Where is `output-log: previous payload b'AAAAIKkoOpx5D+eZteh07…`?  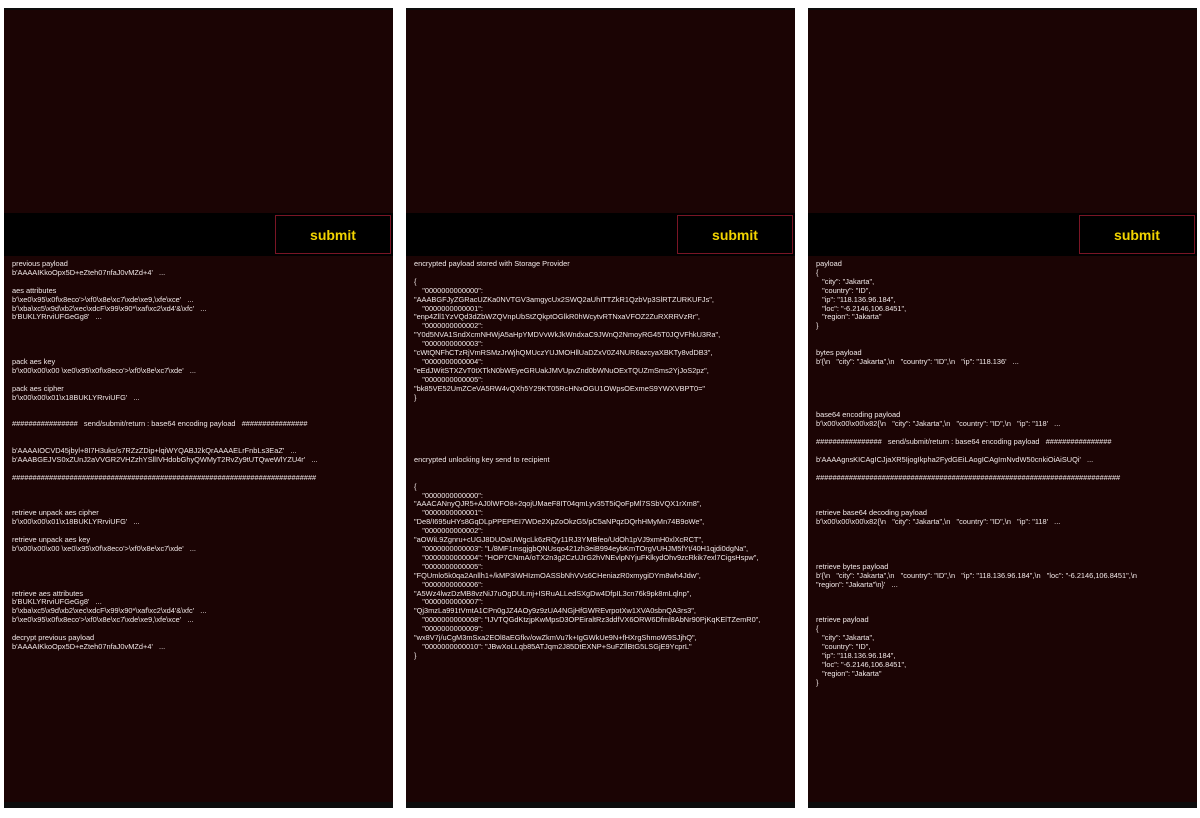
output-log: previous payload b'AAAAIKkoOpx5D+eZteh07… is located at coordinates (165, 455).